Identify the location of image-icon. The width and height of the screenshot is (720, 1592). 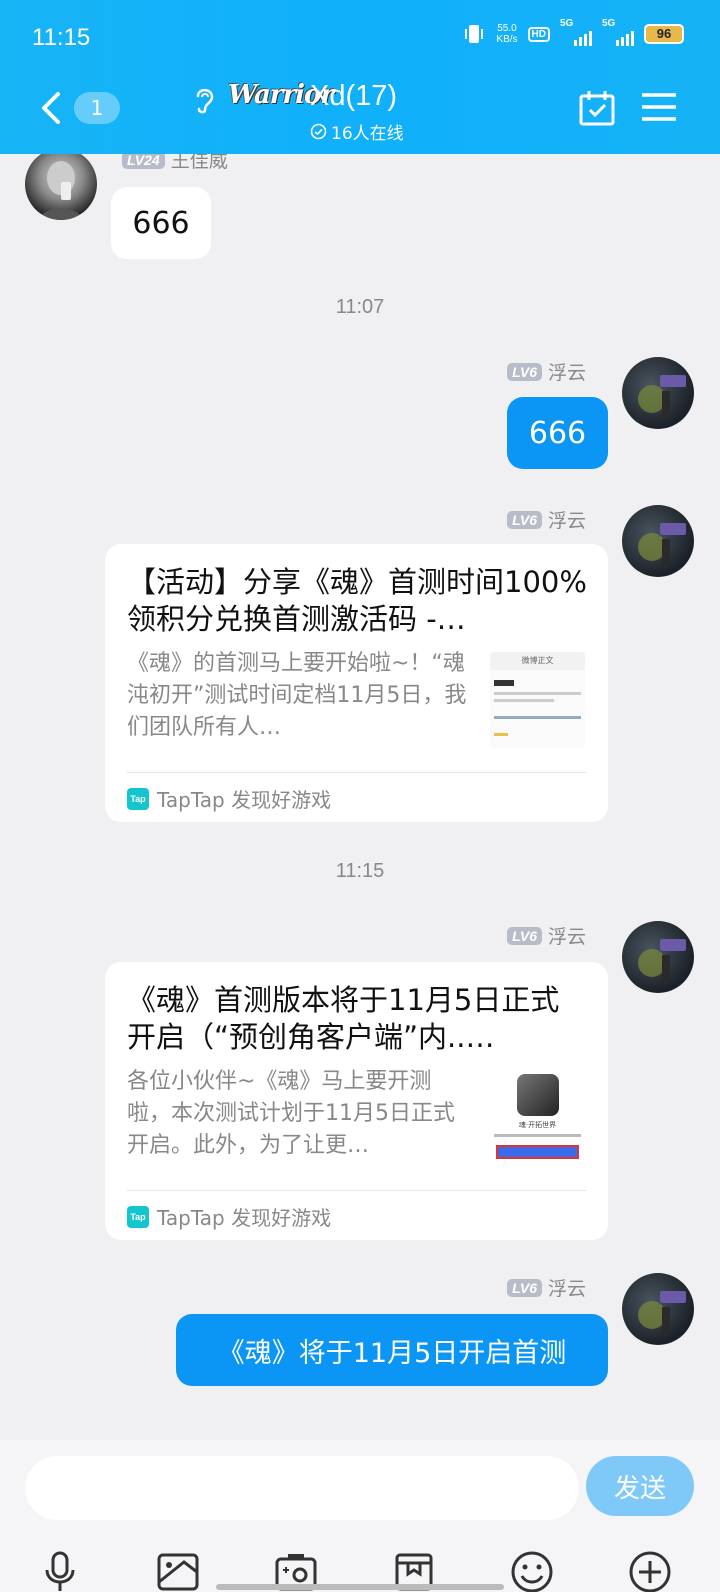
(178, 1571).